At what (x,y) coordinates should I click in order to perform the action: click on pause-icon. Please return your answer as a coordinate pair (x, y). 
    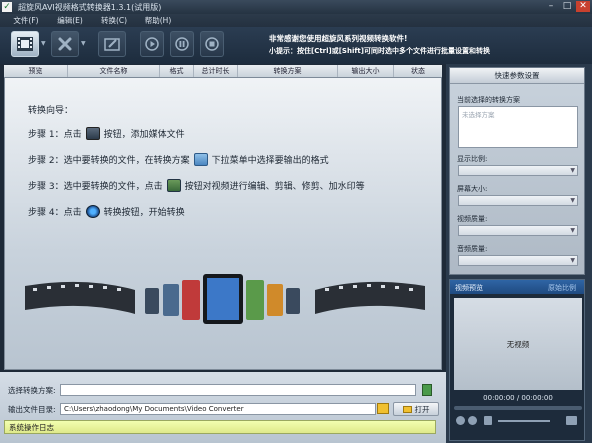
    Looking at the image, I should click on (182, 44).